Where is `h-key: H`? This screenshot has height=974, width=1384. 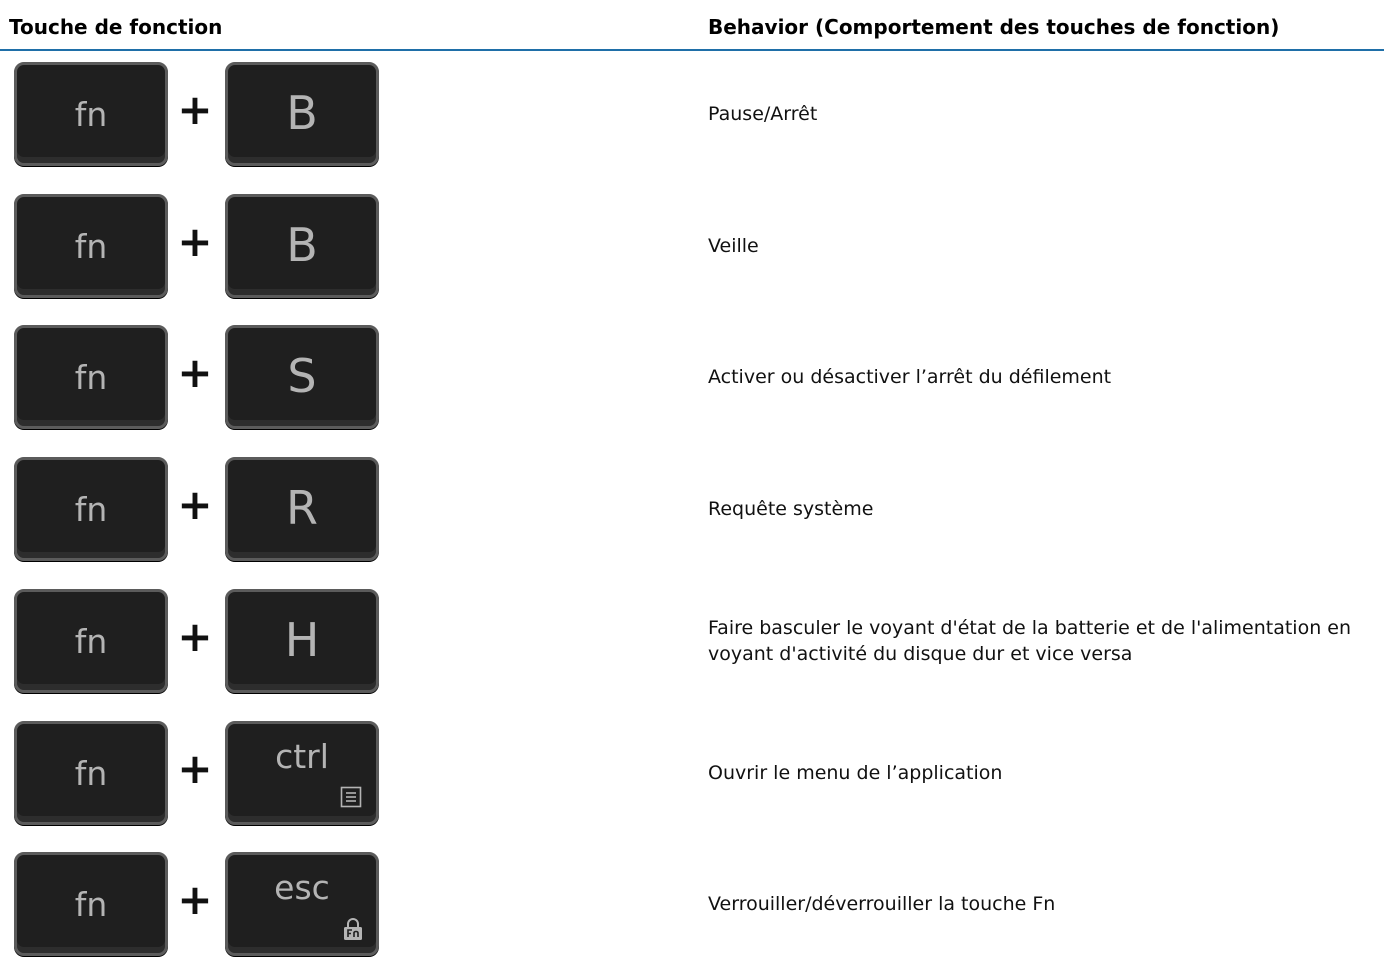 h-key: H is located at coordinates (302, 641).